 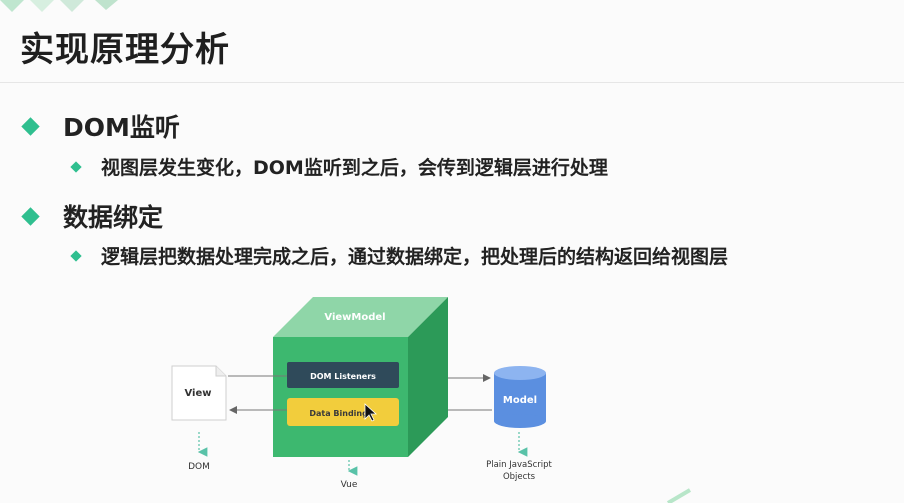 What do you see at coordinates (354, 317) in the screenshot?
I see `viewmodel-label: ViewModel` at bounding box center [354, 317].